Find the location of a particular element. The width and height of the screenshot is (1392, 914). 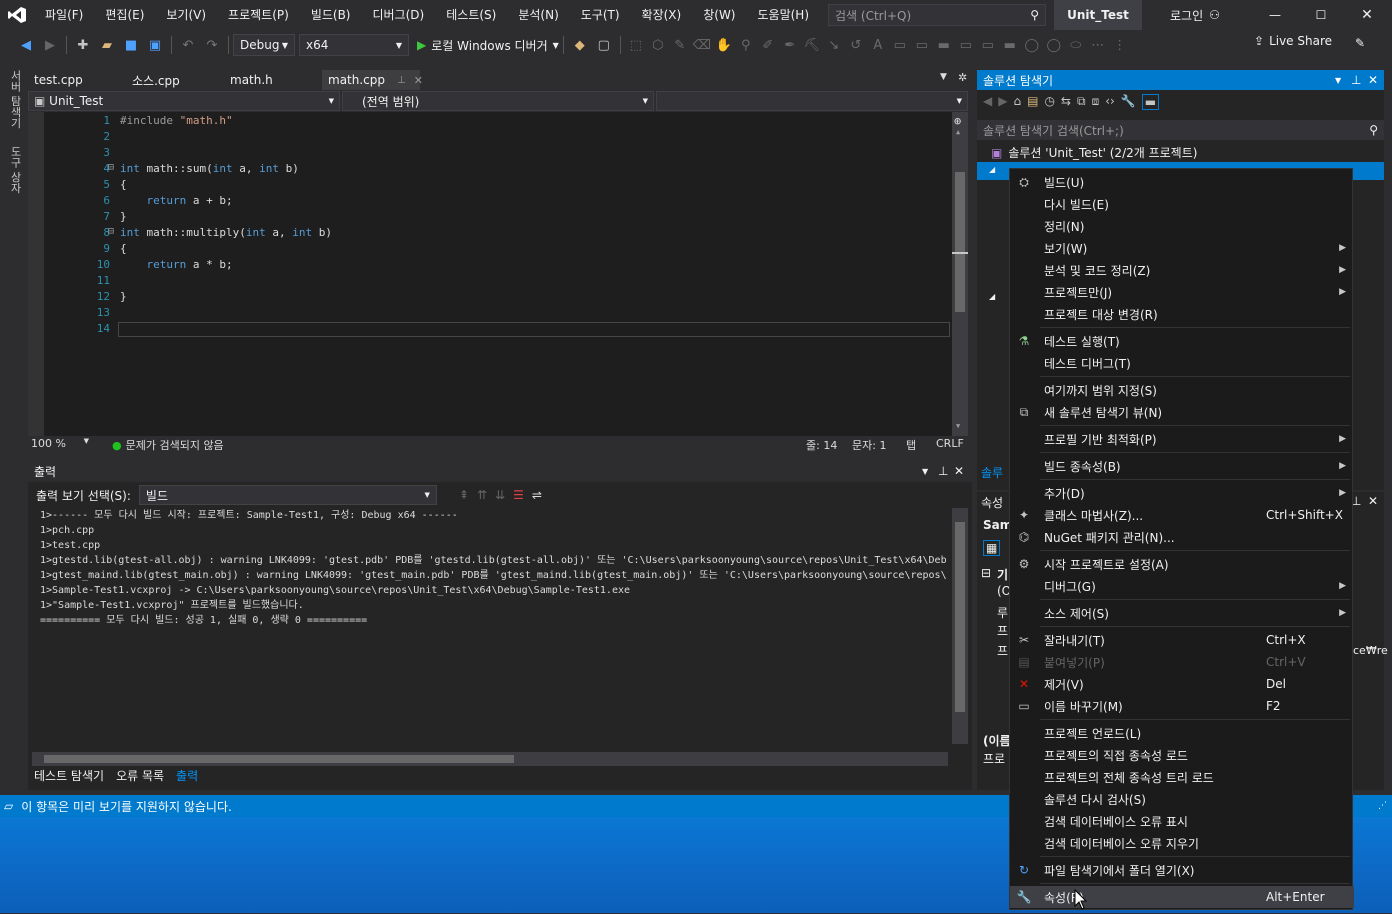

context-menu-item: 소스 제어(S) ▶ is located at coordinates (1182, 613).